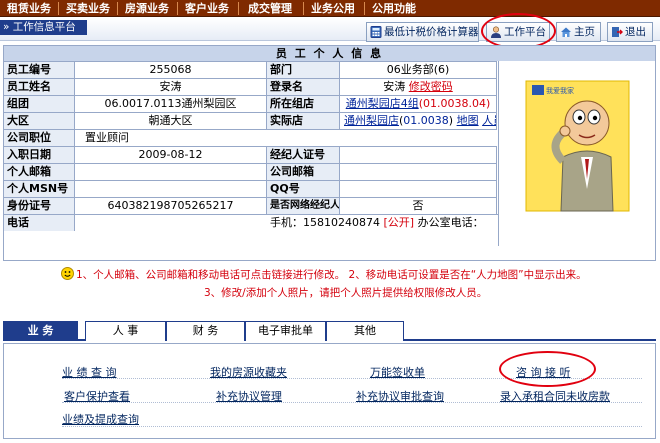  What do you see at coordinates (329, 53) in the screenshot?
I see `info-title: 员 工 个 人 信 息` at bounding box center [329, 53].